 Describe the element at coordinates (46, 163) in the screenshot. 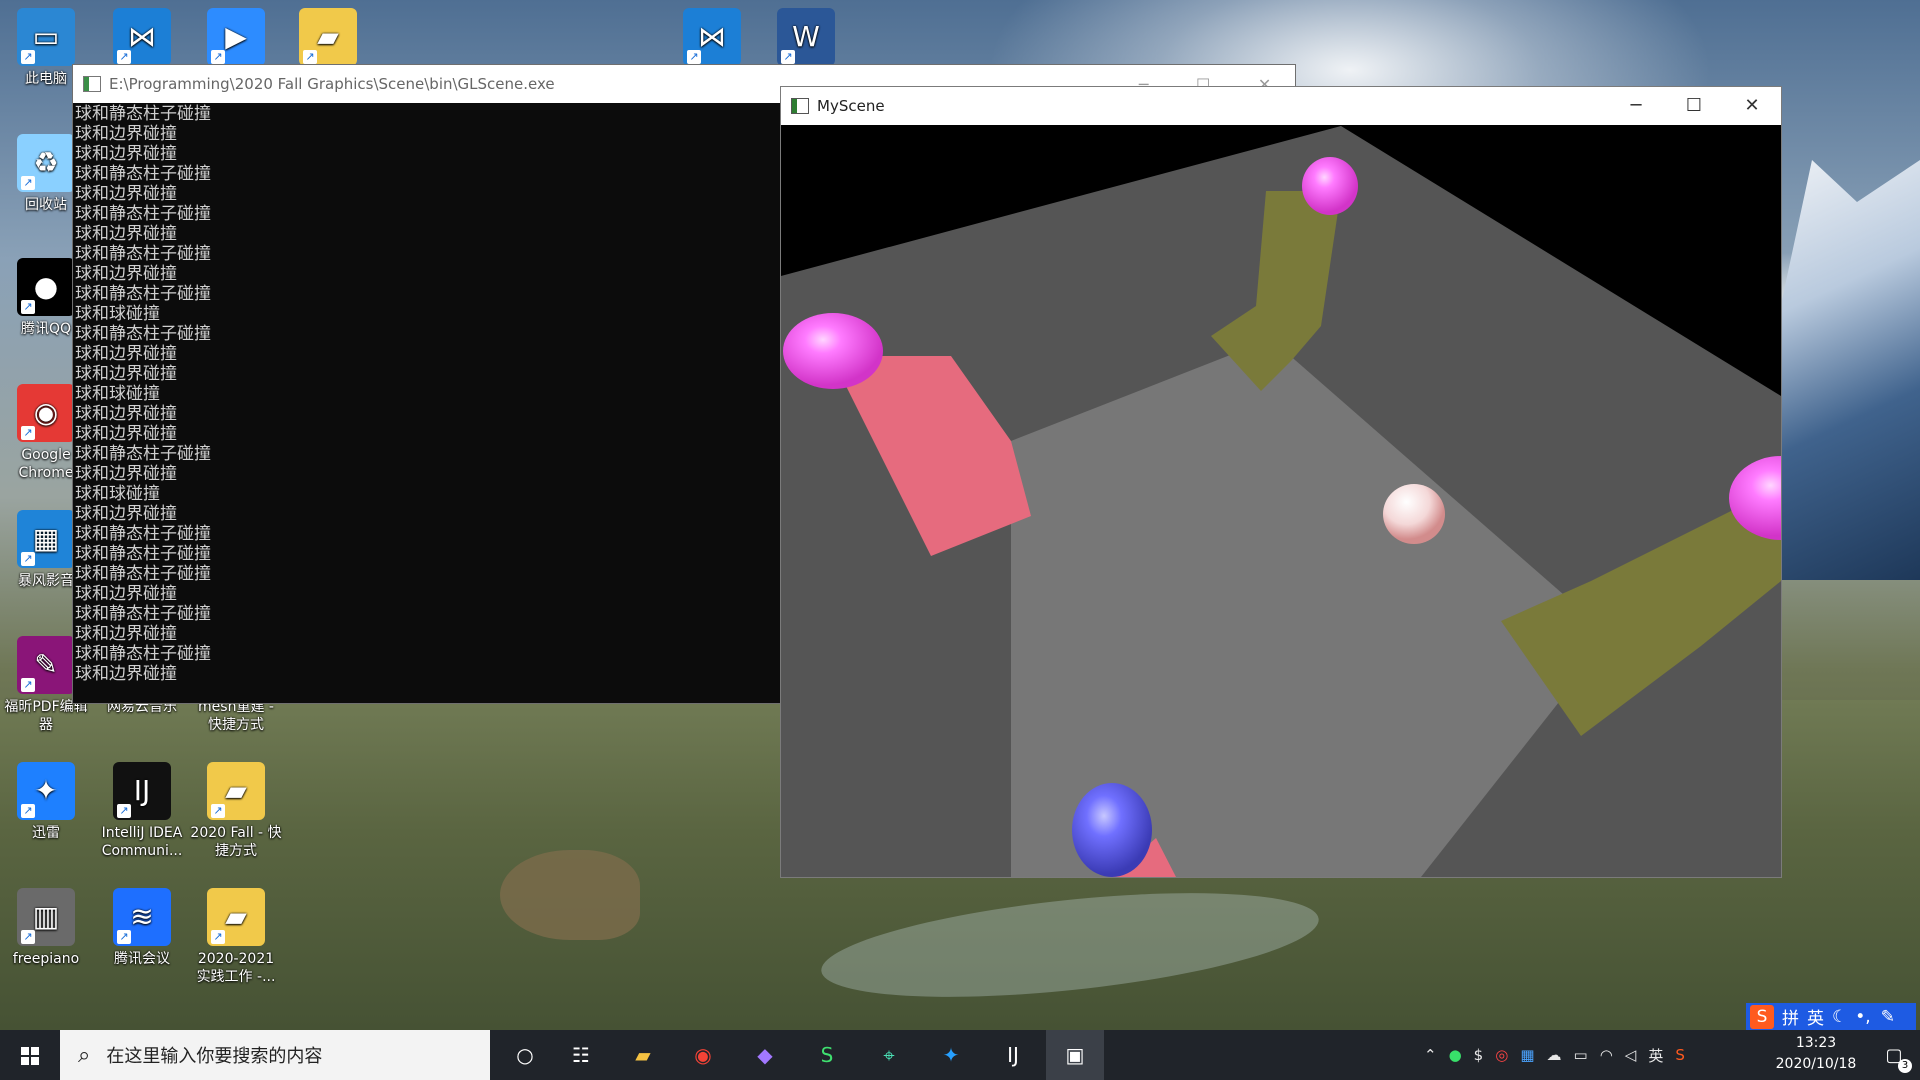

I see `recycle-bin-icon: ♻ ↗` at that location.